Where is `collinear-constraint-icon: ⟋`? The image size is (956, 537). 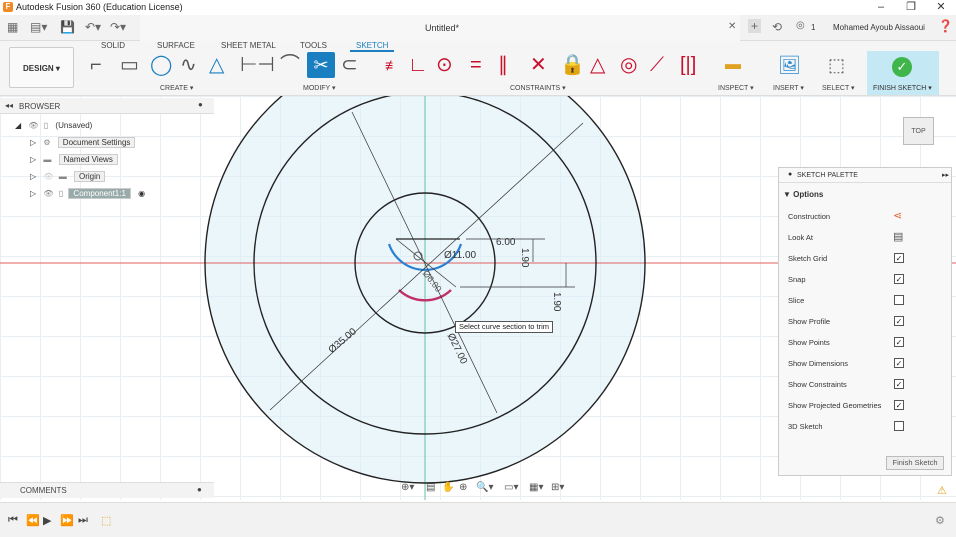
collinear-constraint-icon: ⟋ is located at coordinates (657, 65).